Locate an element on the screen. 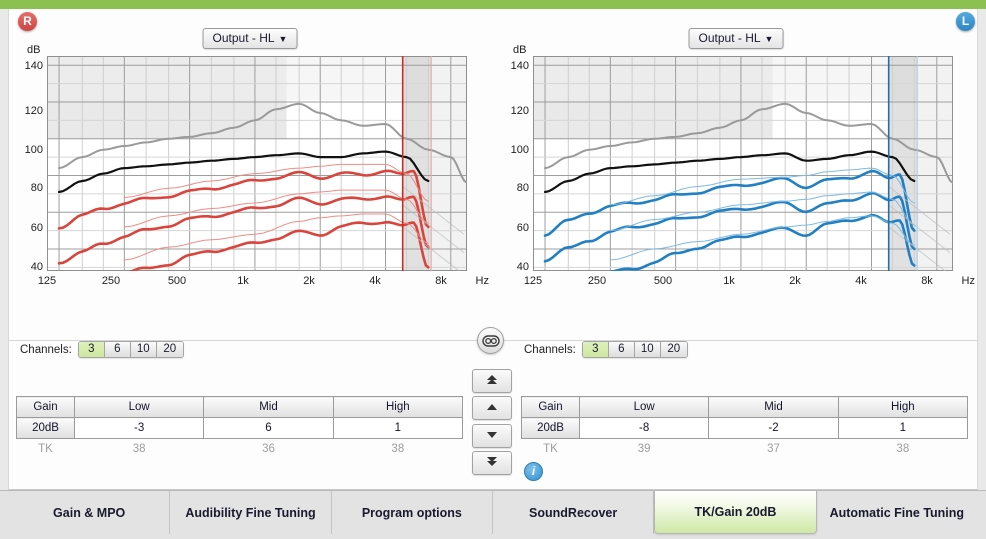 The height and width of the screenshot is (539, 986). tab-gain-mpo: Gain & MPO is located at coordinates (90, 512).